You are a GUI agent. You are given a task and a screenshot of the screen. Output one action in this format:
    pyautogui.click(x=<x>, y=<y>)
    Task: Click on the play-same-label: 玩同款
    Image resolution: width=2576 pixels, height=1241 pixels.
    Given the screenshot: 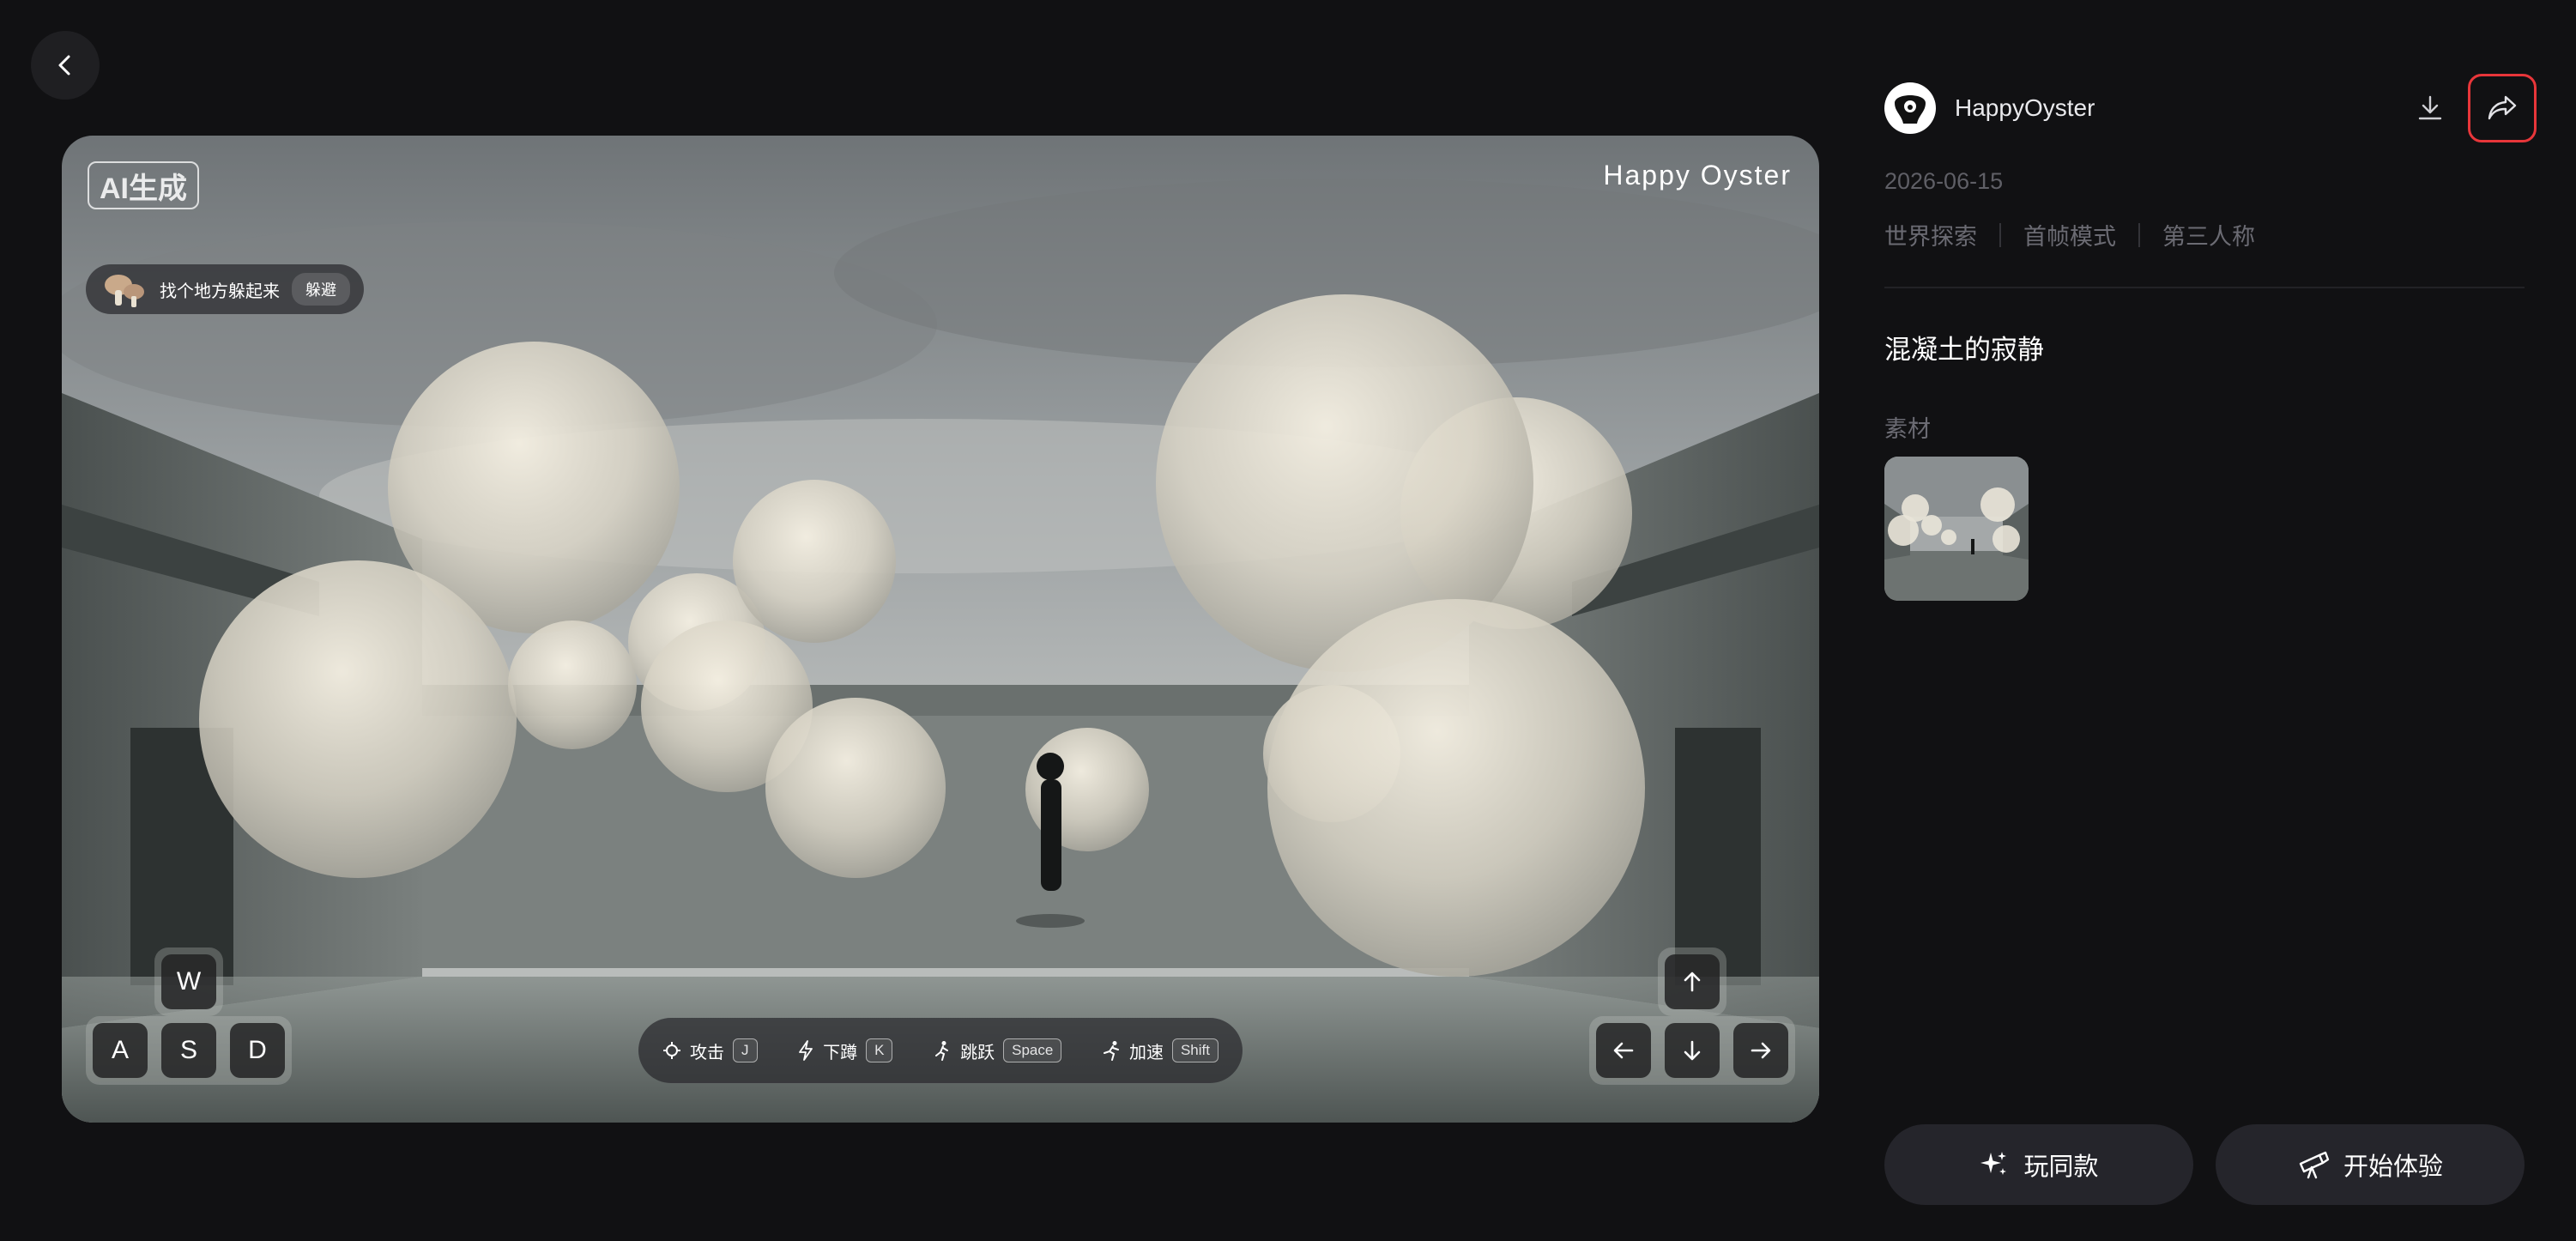 What is the action you would take?
    pyautogui.click(x=2061, y=1167)
    